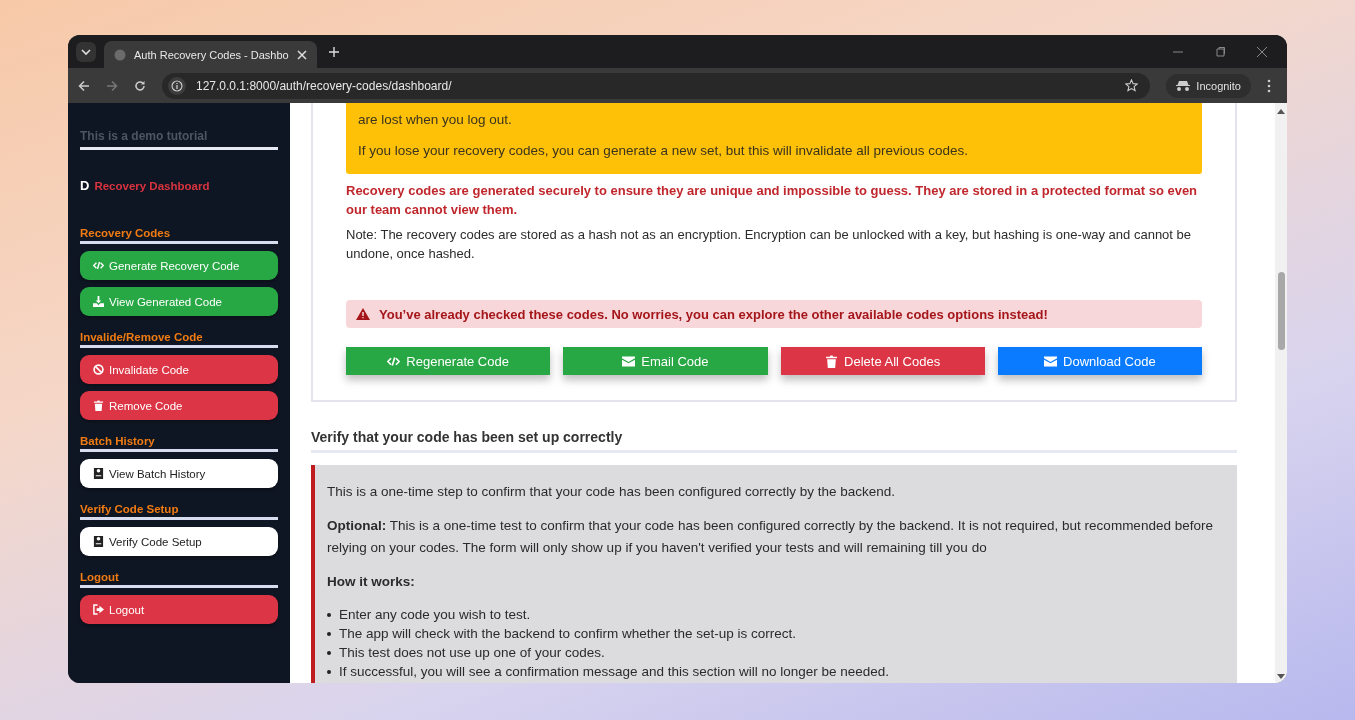  Describe the element at coordinates (98, 301) in the screenshot. I see `download-icon` at that location.